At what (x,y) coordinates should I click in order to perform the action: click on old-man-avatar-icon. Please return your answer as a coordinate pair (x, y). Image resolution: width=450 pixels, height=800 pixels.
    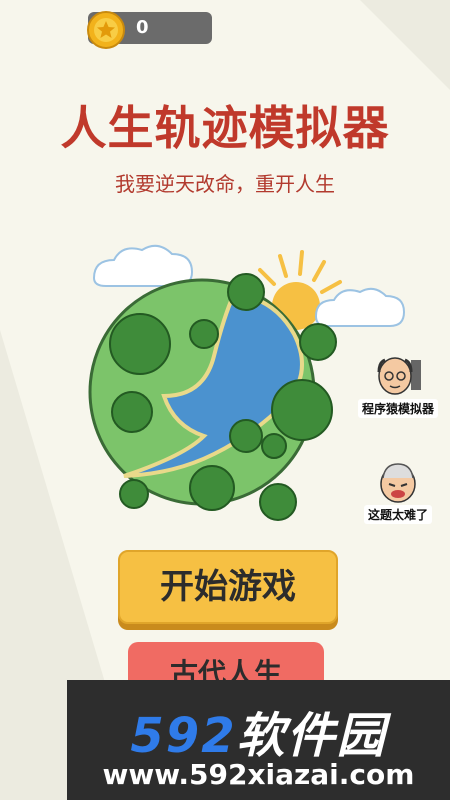
    Looking at the image, I should click on (398, 483).